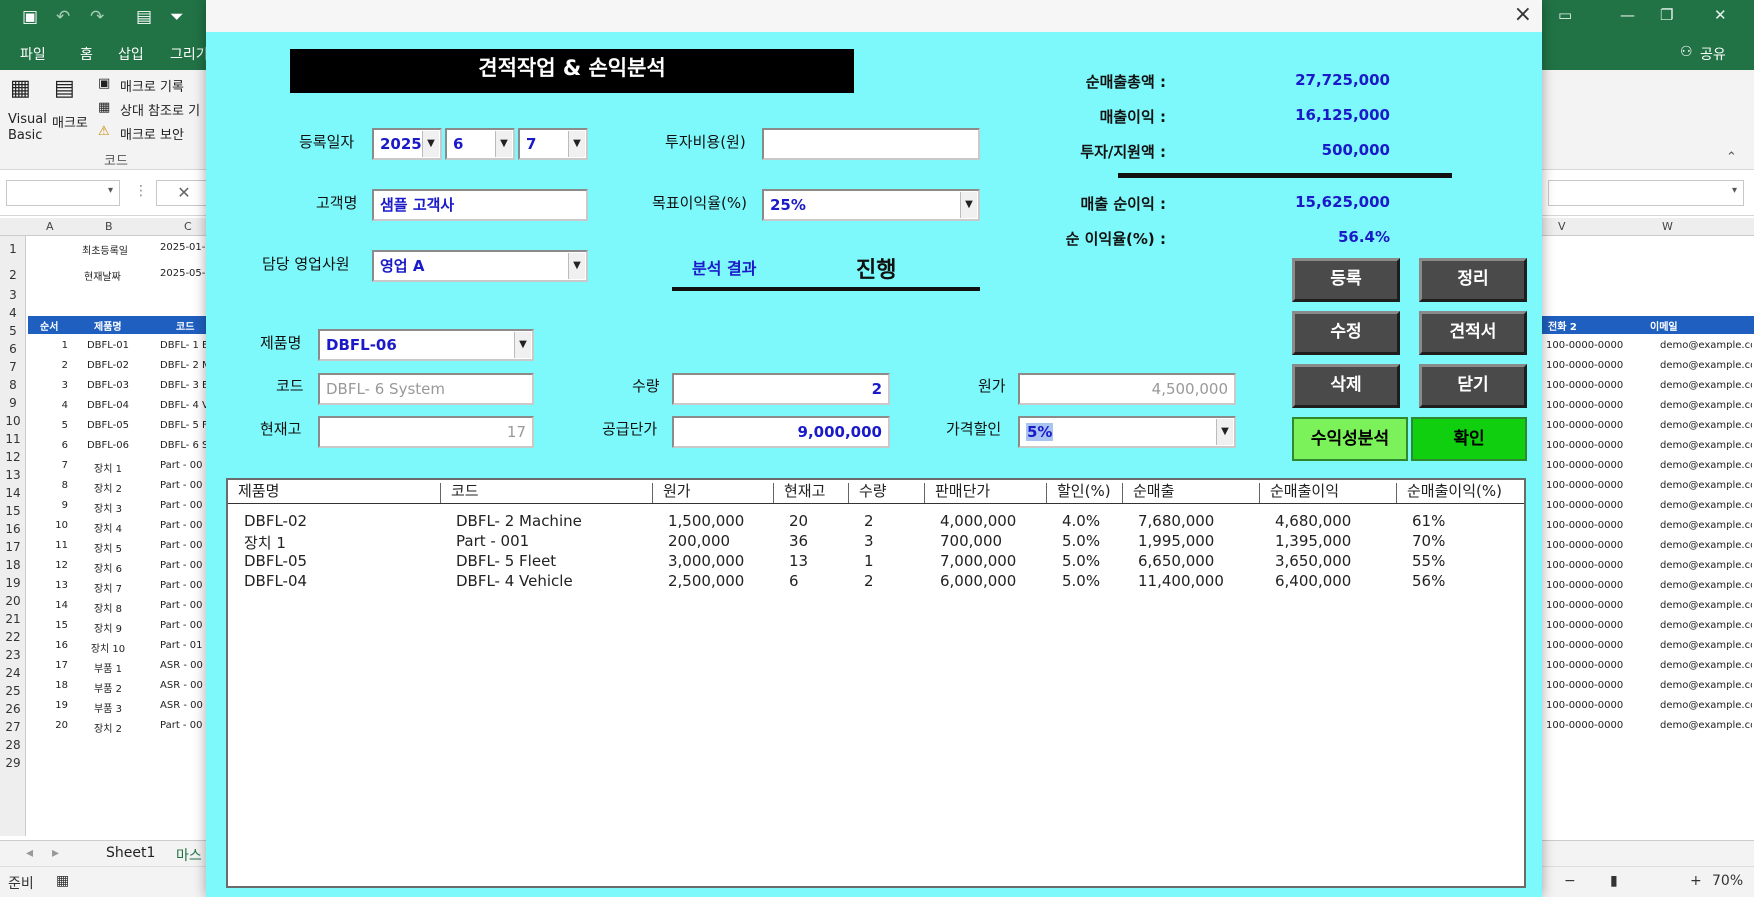 The image size is (1754, 897). Describe the element at coordinates (13, 673) in the screenshot. I see `row-number: 24` at that location.